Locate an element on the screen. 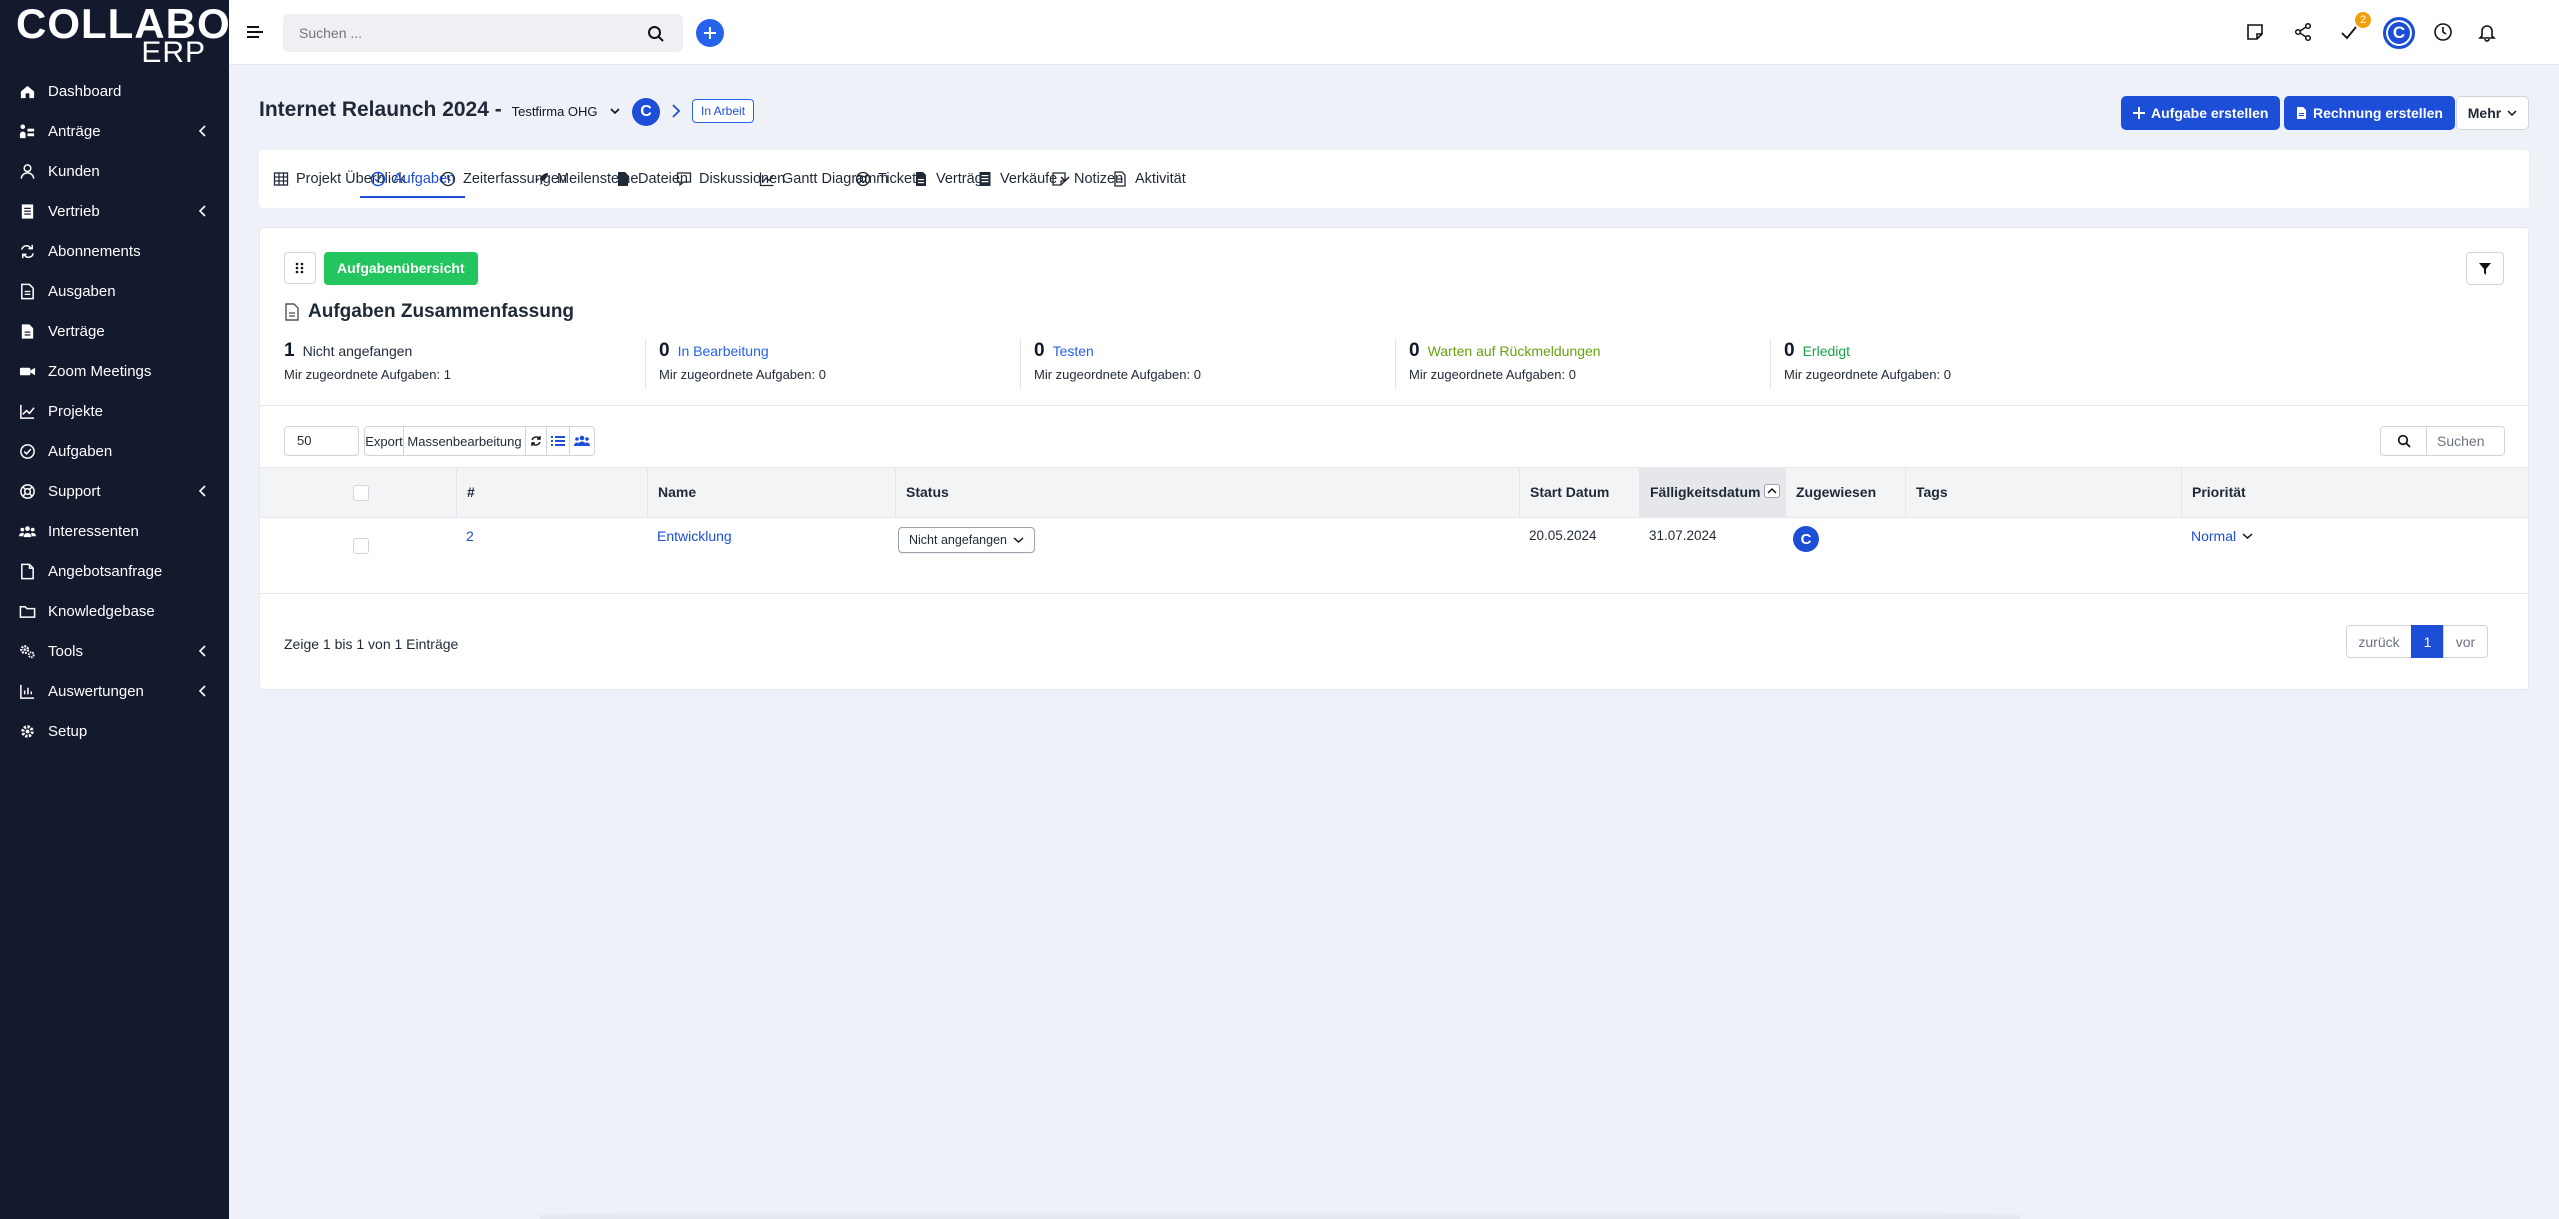 The height and width of the screenshot is (1219, 2559). gears-icon is located at coordinates (27, 651).